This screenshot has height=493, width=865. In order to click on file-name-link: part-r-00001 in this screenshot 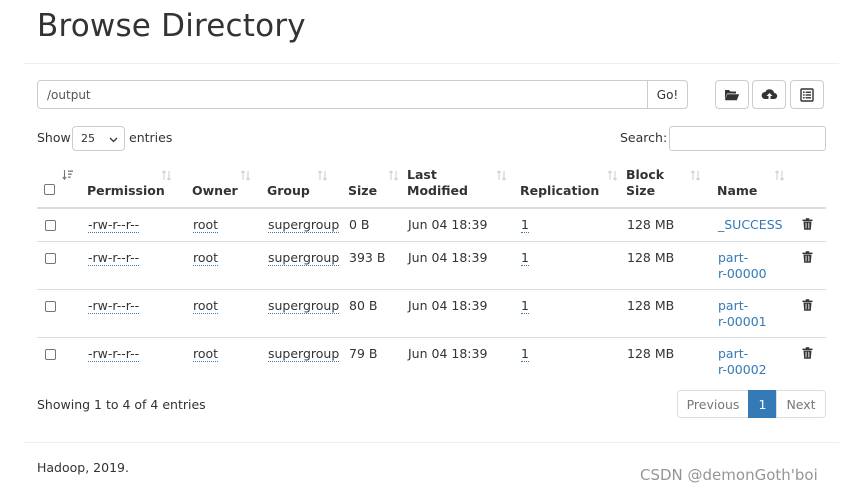, I will do `click(749, 314)`.